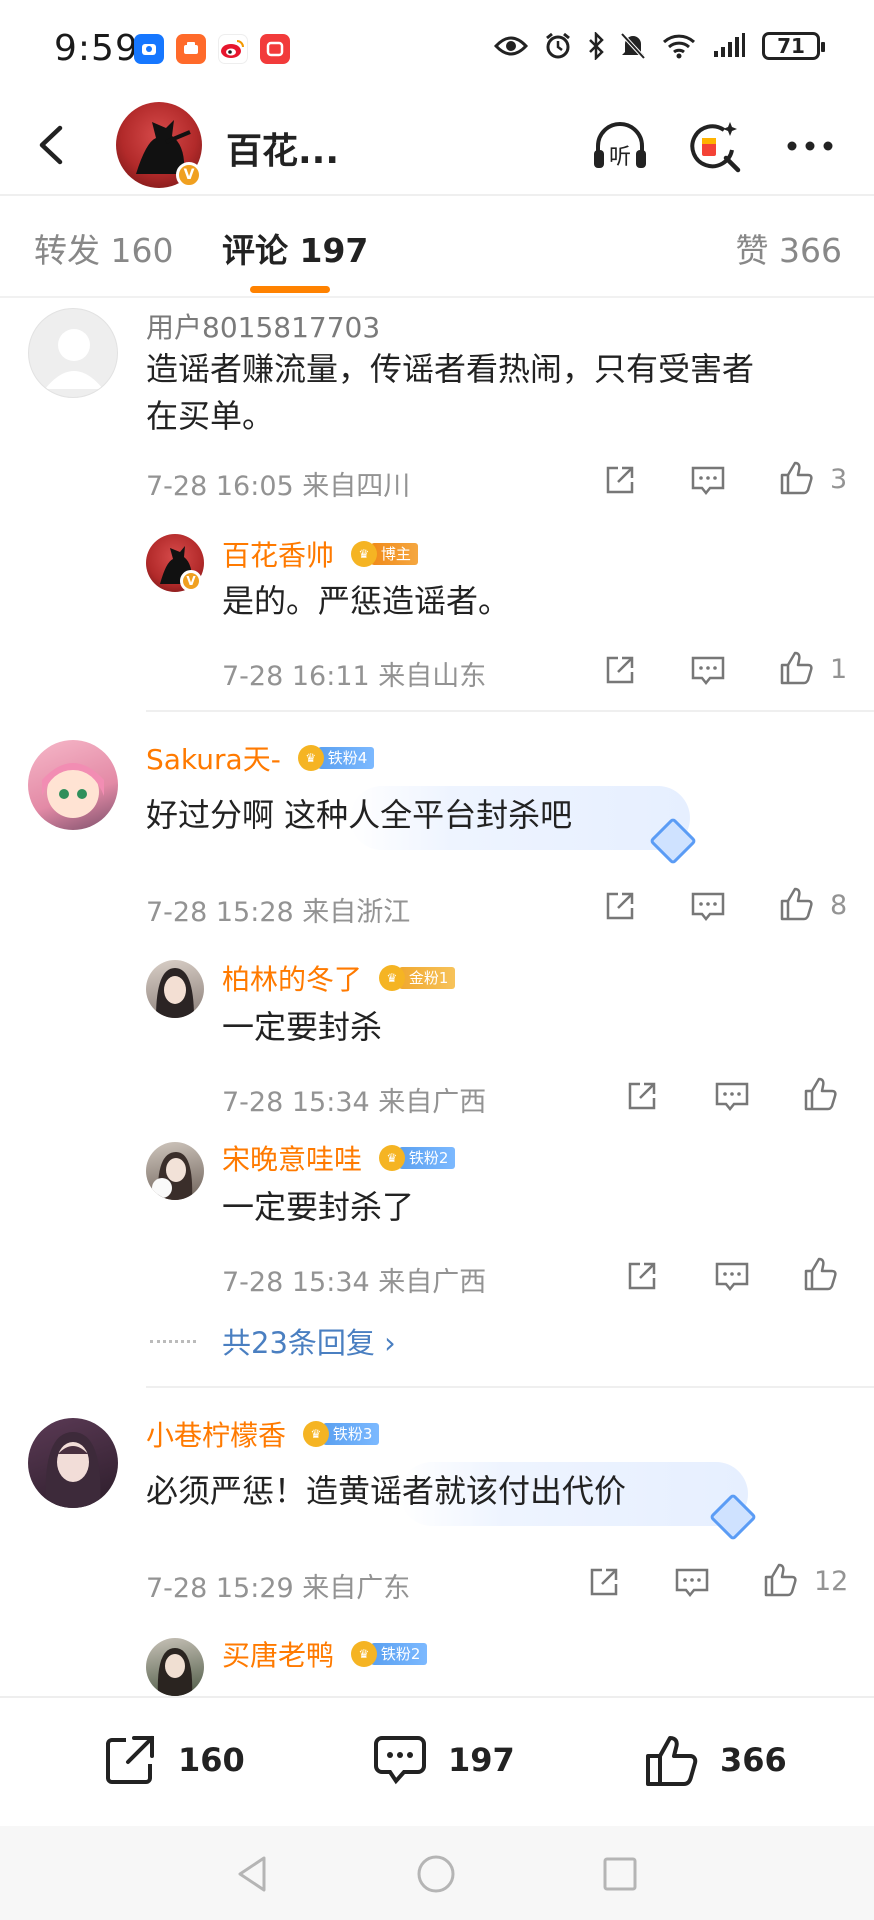 Image resolution: width=874 pixels, height=1920 pixels. I want to click on more-options-icon, so click(810, 146).